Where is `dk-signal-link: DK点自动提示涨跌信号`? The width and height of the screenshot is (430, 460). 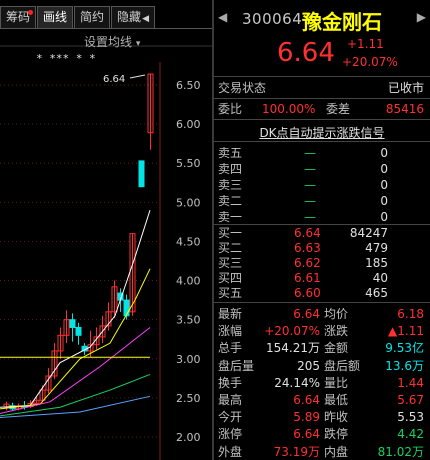
dk-signal-link: DK点自动提示涨跌信号 is located at coordinates (322, 132).